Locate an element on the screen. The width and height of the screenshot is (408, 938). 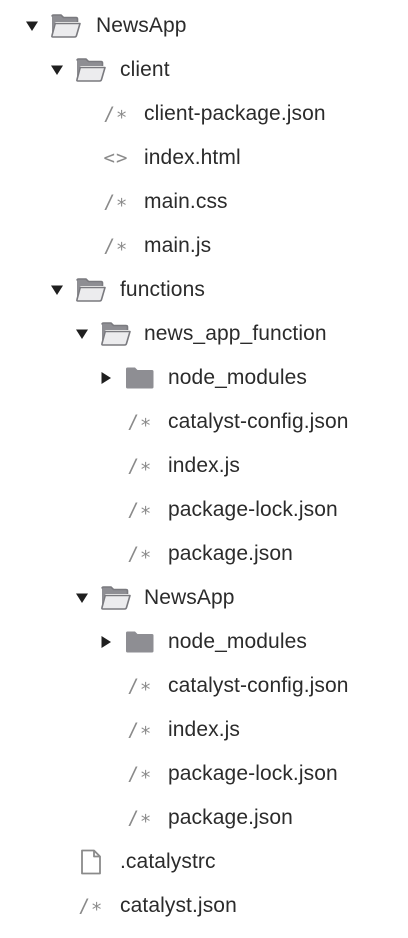
tree-item-main-js: /∗ main.js is located at coordinates (204, 246).